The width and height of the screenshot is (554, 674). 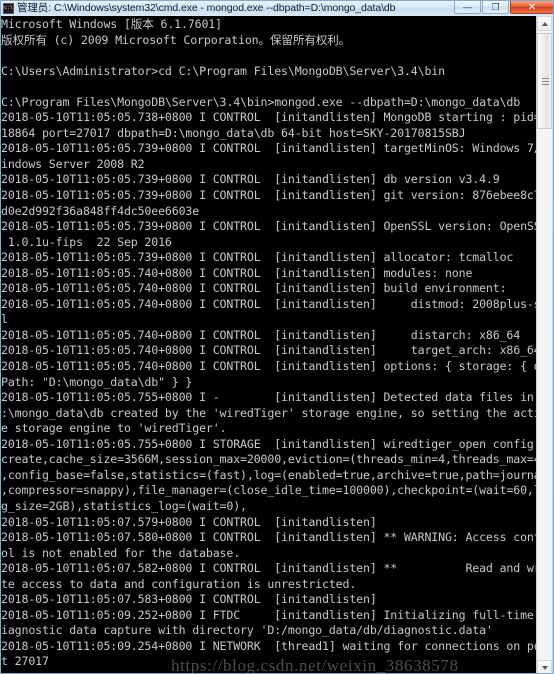 What do you see at coordinates (315, 665) in the screenshot?
I see `blog-watermark: https://blog.csdn.net/weixin_38638578` at bounding box center [315, 665].